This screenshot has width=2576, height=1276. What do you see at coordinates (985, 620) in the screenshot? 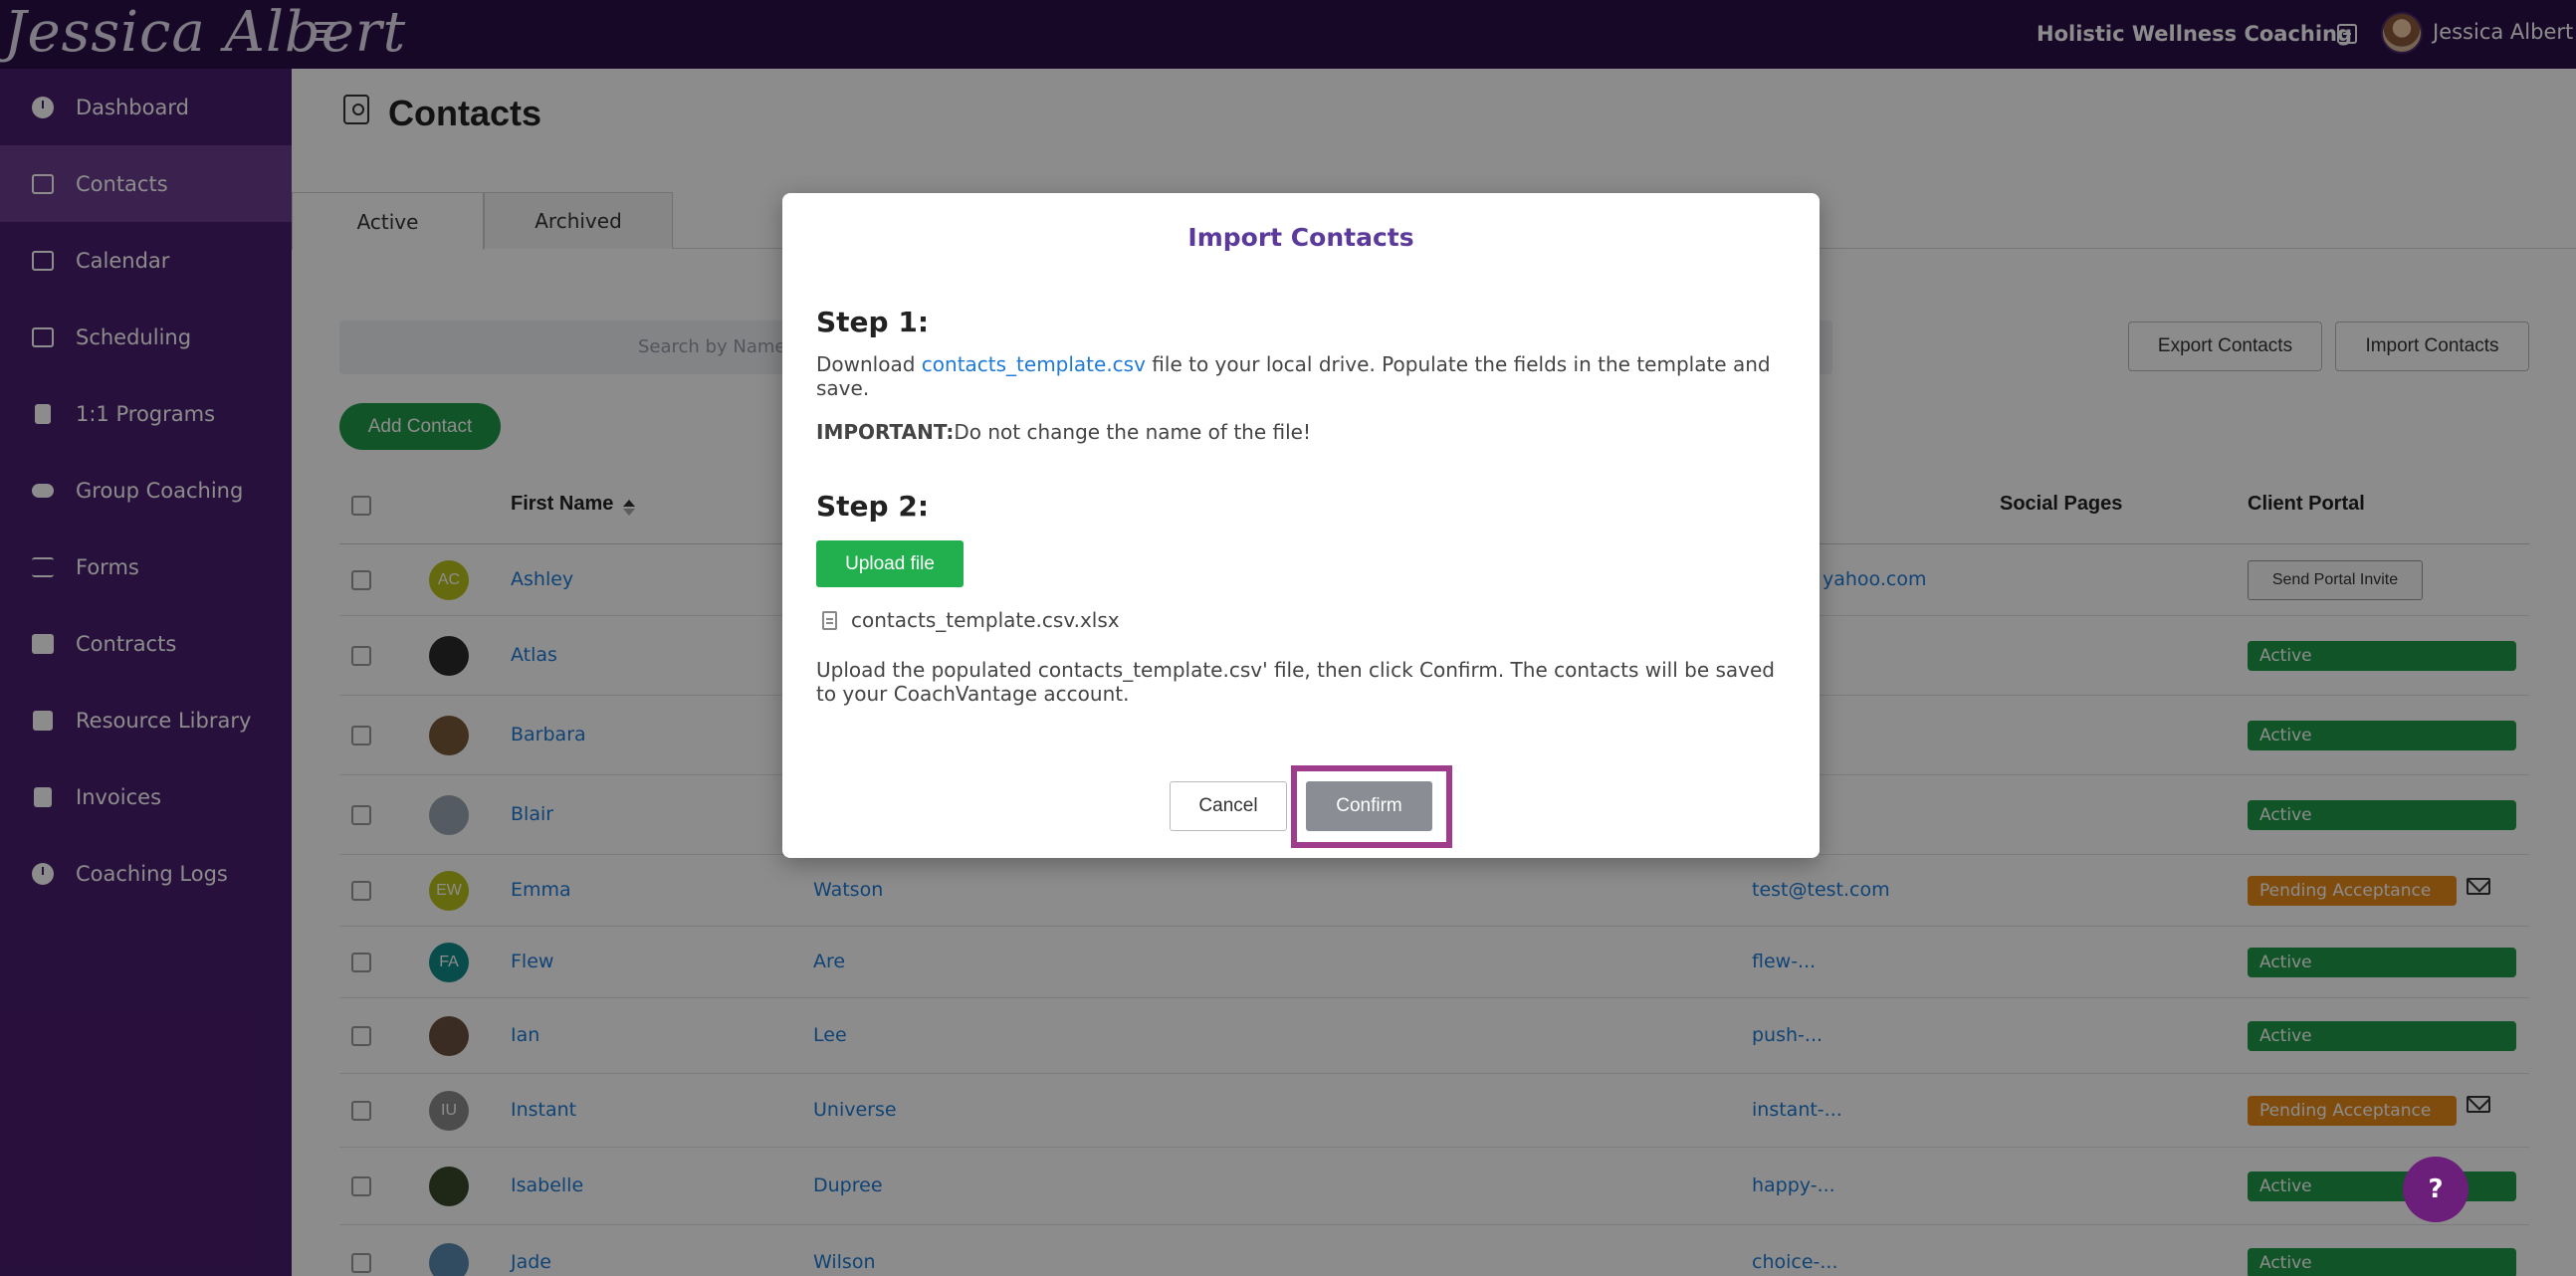
I see `uploaded-file-name: contacts_template.csv.xlsx` at bounding box center [985, 620].